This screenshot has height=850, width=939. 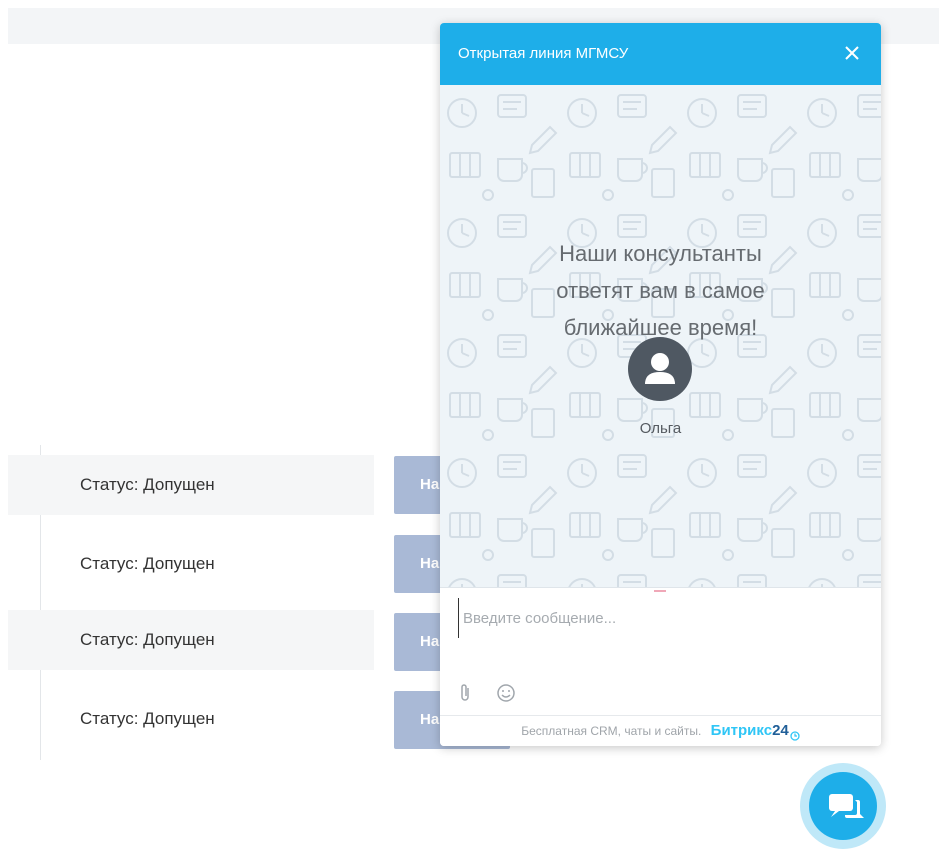 What do you see at coordinates (465, 695) in the screenshot?
I see `paperclip-icon` at bounding box center [465, 695].